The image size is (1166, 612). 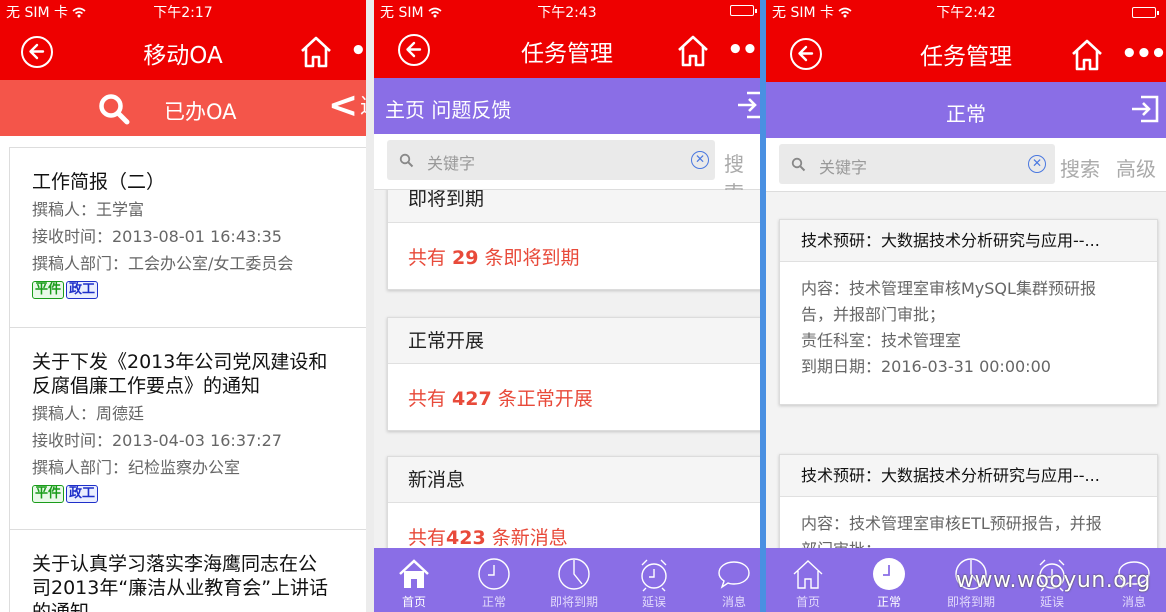 I want to click on return-link: <返, so click(x=347, y=106).